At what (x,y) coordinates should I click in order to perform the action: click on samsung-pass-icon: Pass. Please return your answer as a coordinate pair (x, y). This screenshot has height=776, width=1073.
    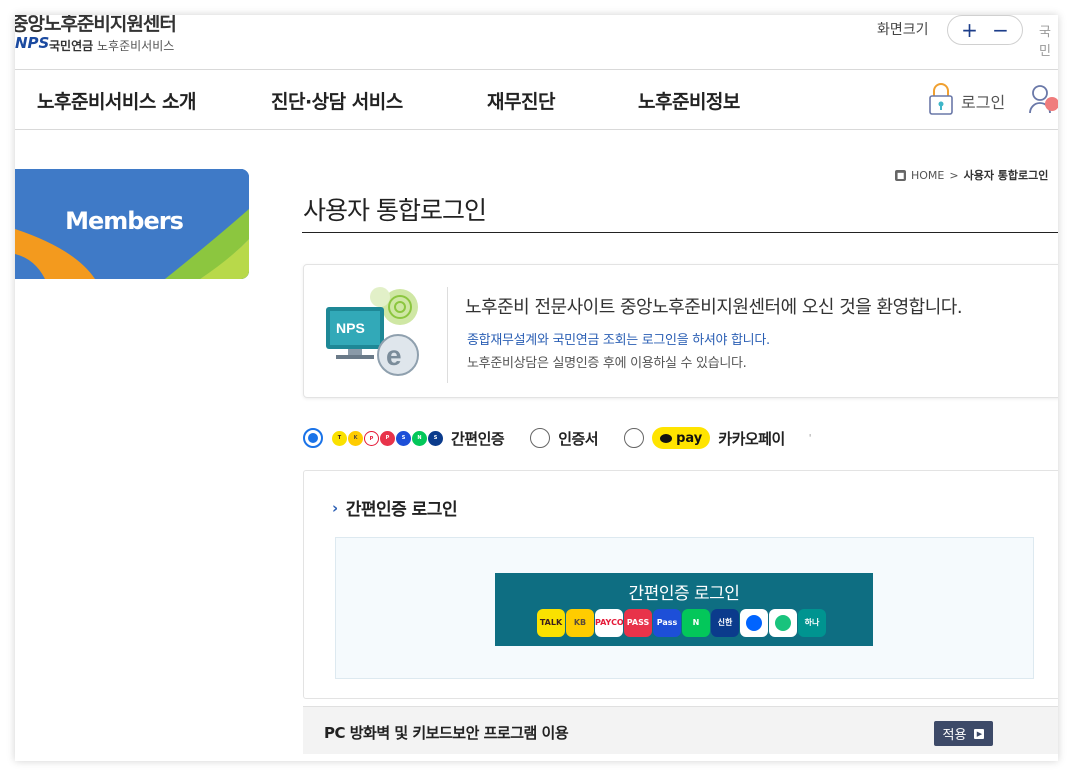
    Looking at the image, I should click on (667, 623).